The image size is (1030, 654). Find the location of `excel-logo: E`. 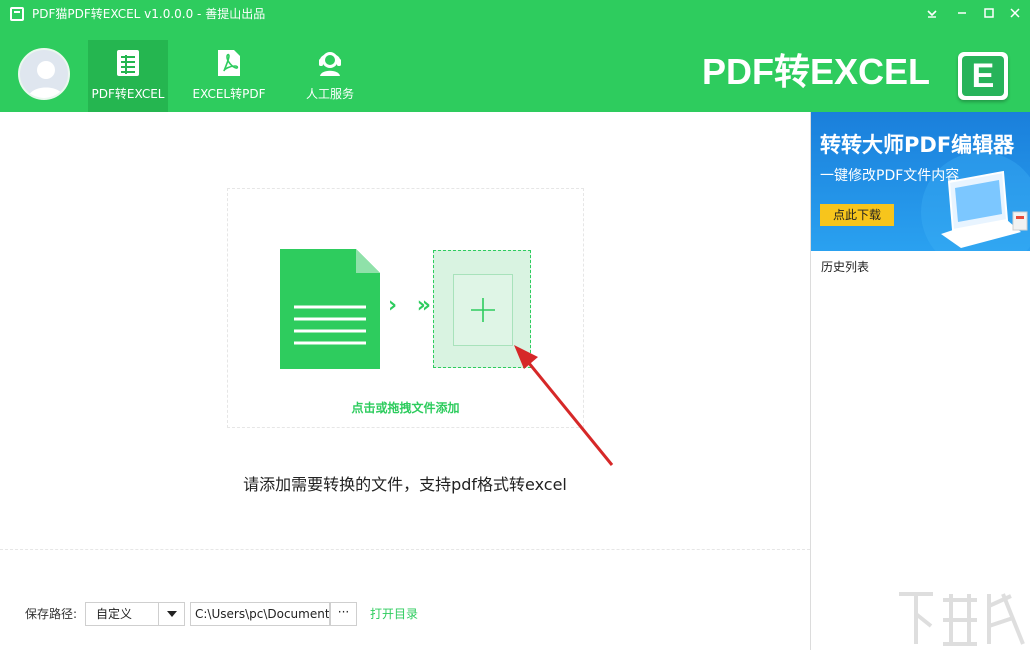

excel-logo: E is located at coordinates (983, 76).